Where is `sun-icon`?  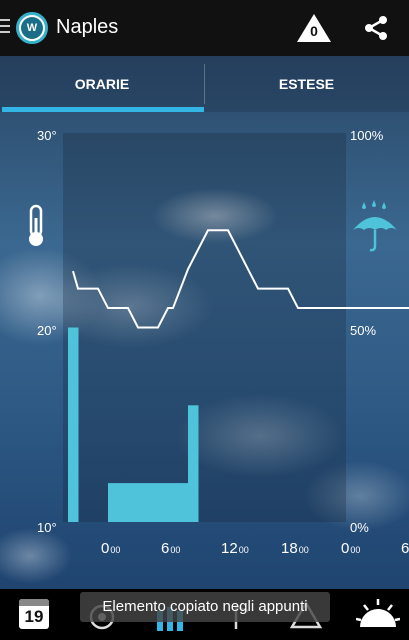
sun-icon is located at coordinates (378, 615).